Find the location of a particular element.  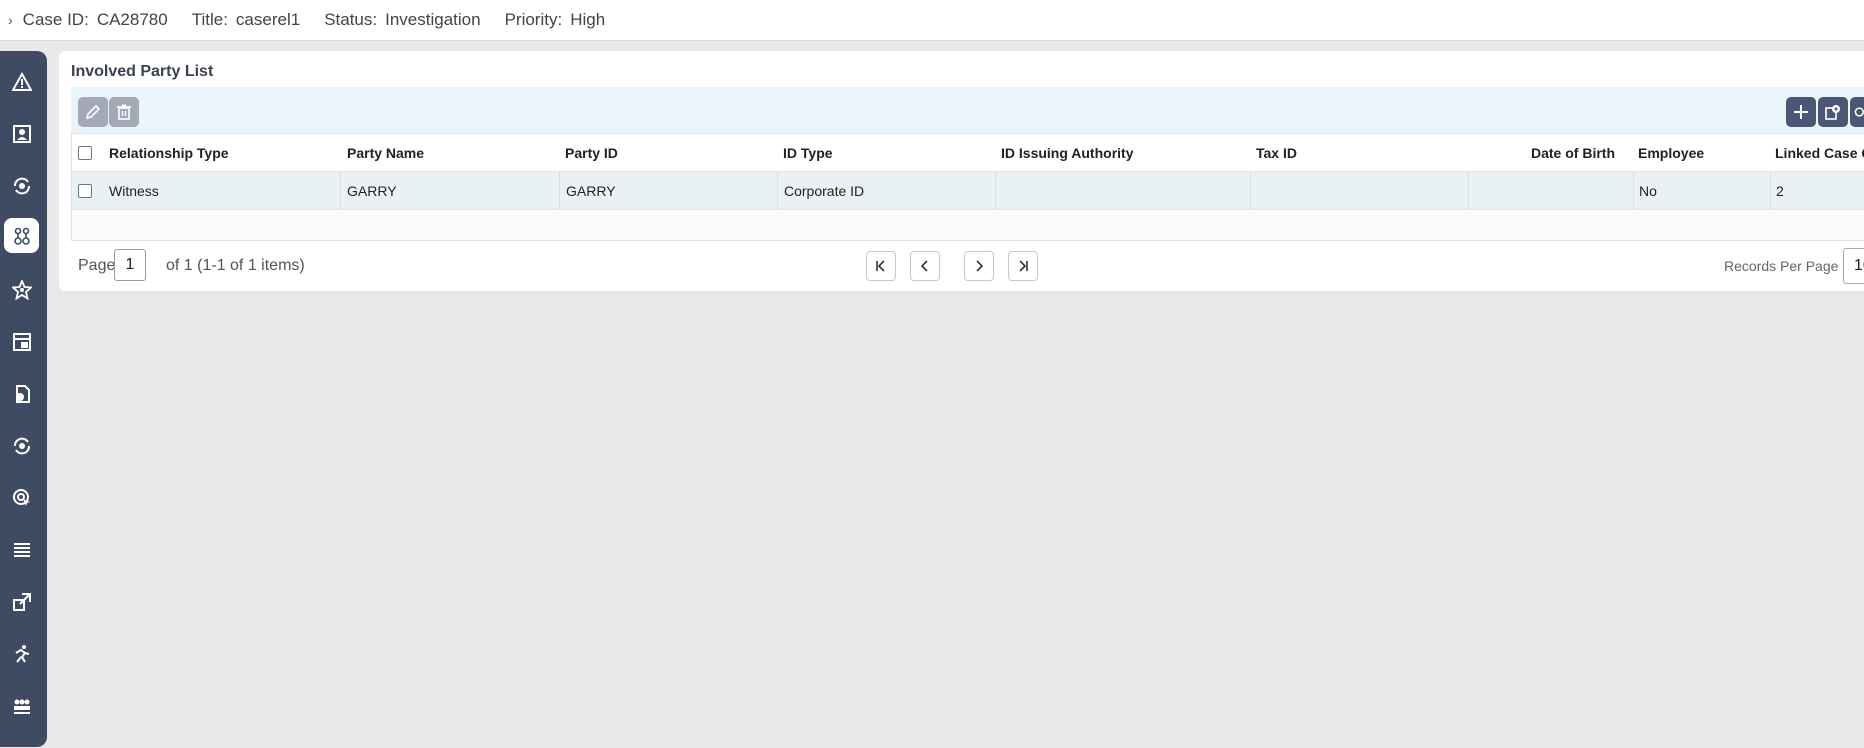

cell-party-name: GARRY is located at coordinates (368, 190).